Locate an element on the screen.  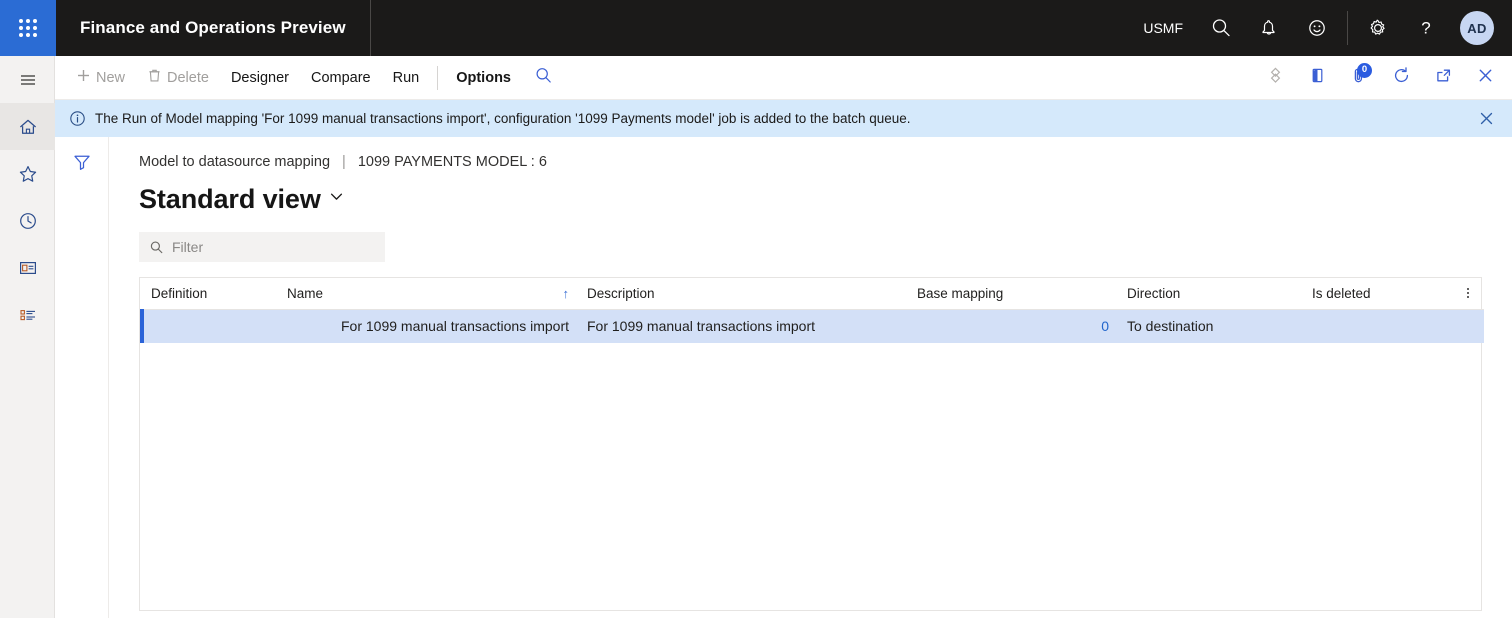
action-pane-right-icons: 0 is located at coordinates (1383, 78).